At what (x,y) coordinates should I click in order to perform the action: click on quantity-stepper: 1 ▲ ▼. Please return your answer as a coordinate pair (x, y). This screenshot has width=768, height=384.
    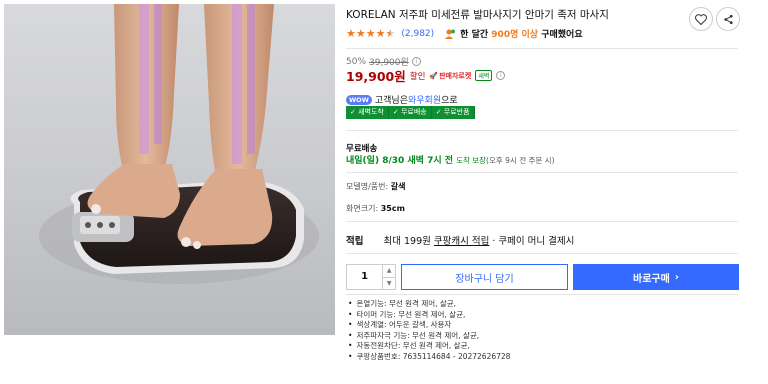
    Looking at the image, I should click on (371, 277).